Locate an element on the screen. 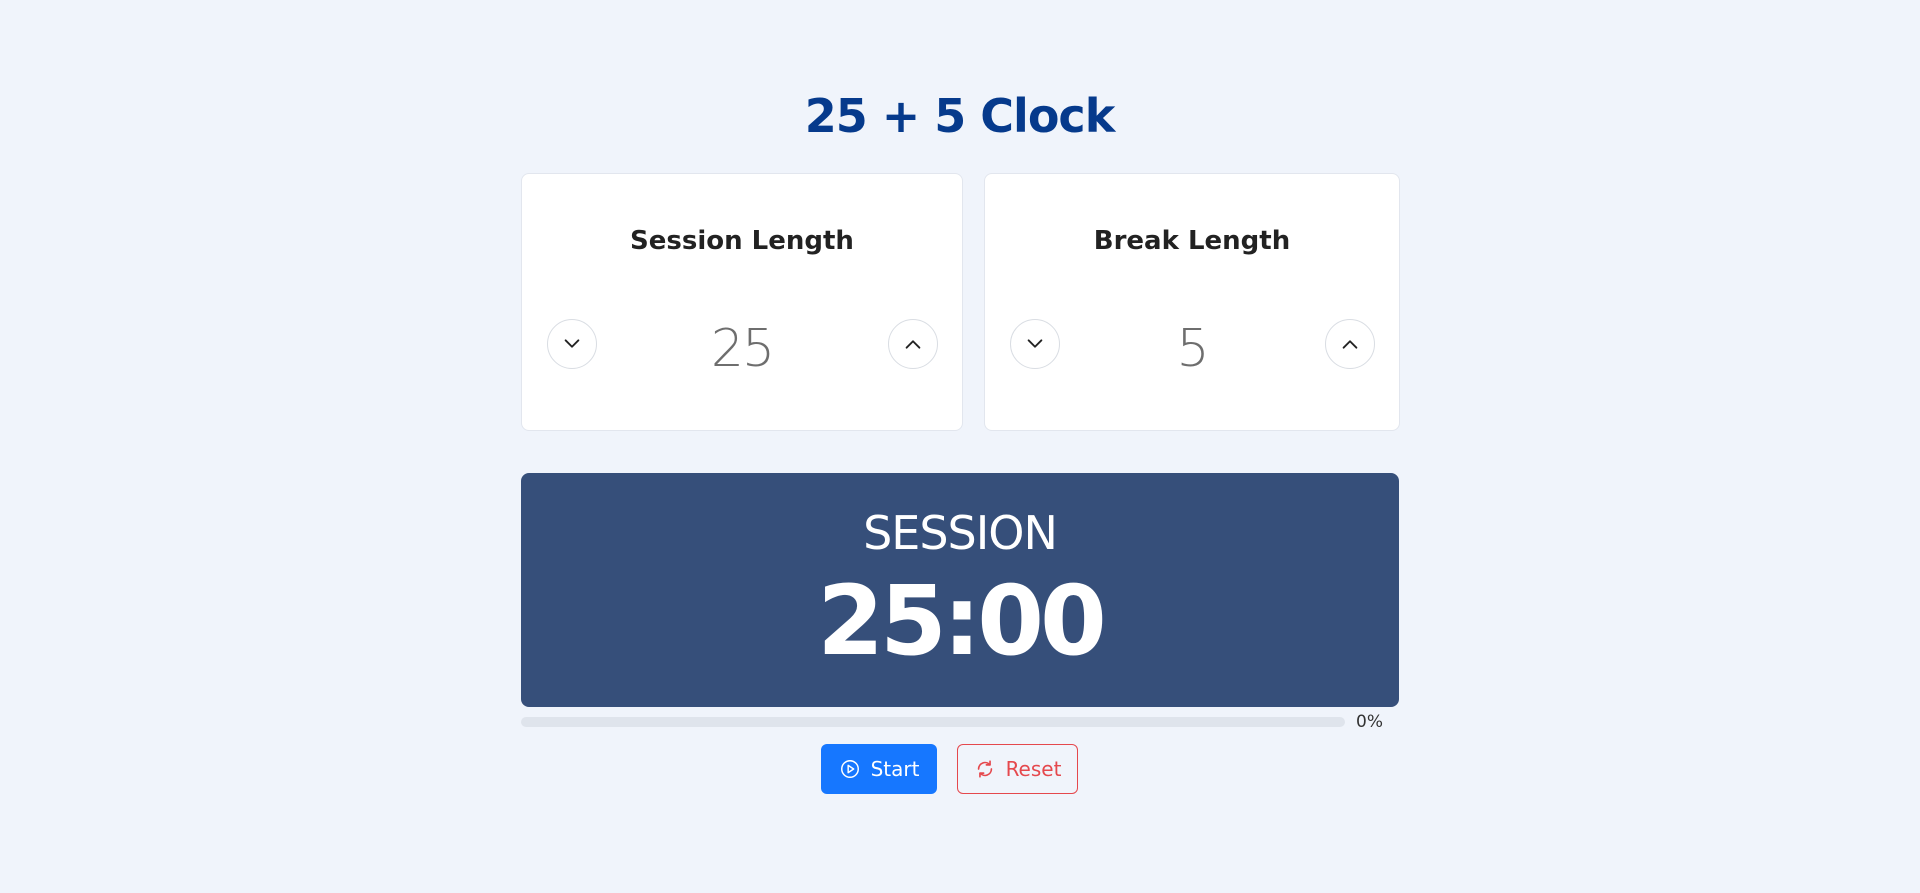 Image resolution: width=1920 pixels, height=893 pixels. timer-display: SESSION 25:00 is located at coordinates (960, 590).